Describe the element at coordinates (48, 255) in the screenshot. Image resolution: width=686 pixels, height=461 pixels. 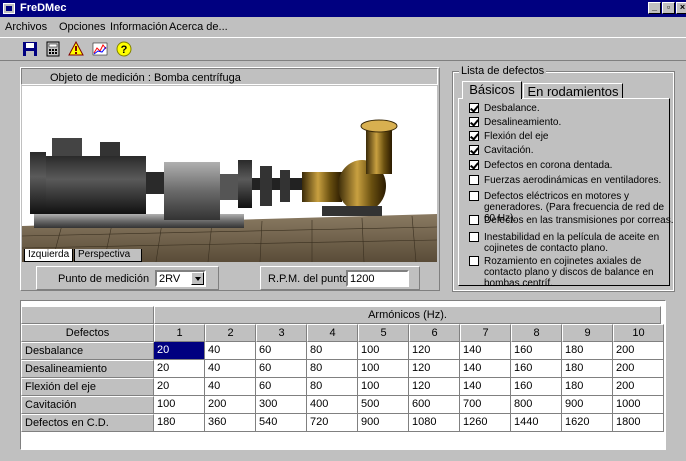
I see `tab-izquierda: Izquierda` at that location.